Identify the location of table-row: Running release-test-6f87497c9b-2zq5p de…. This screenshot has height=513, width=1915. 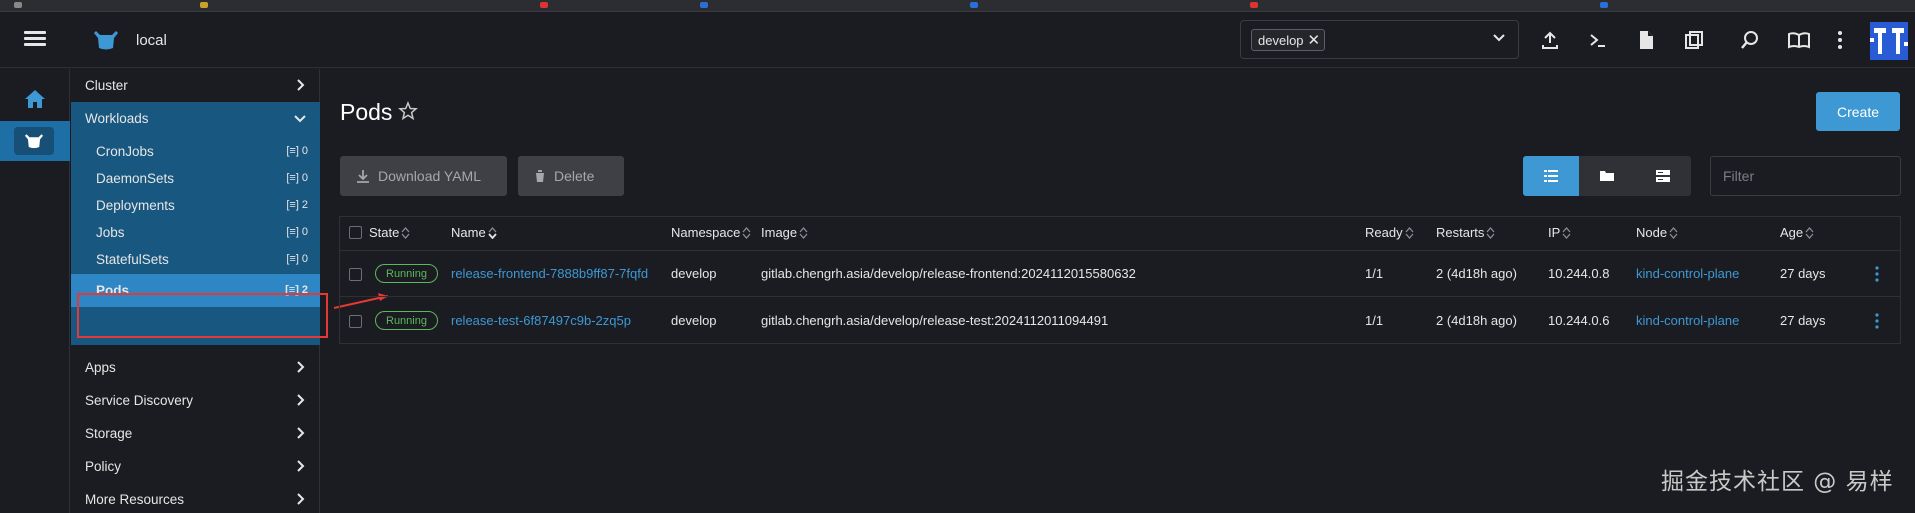
(1120, 321).